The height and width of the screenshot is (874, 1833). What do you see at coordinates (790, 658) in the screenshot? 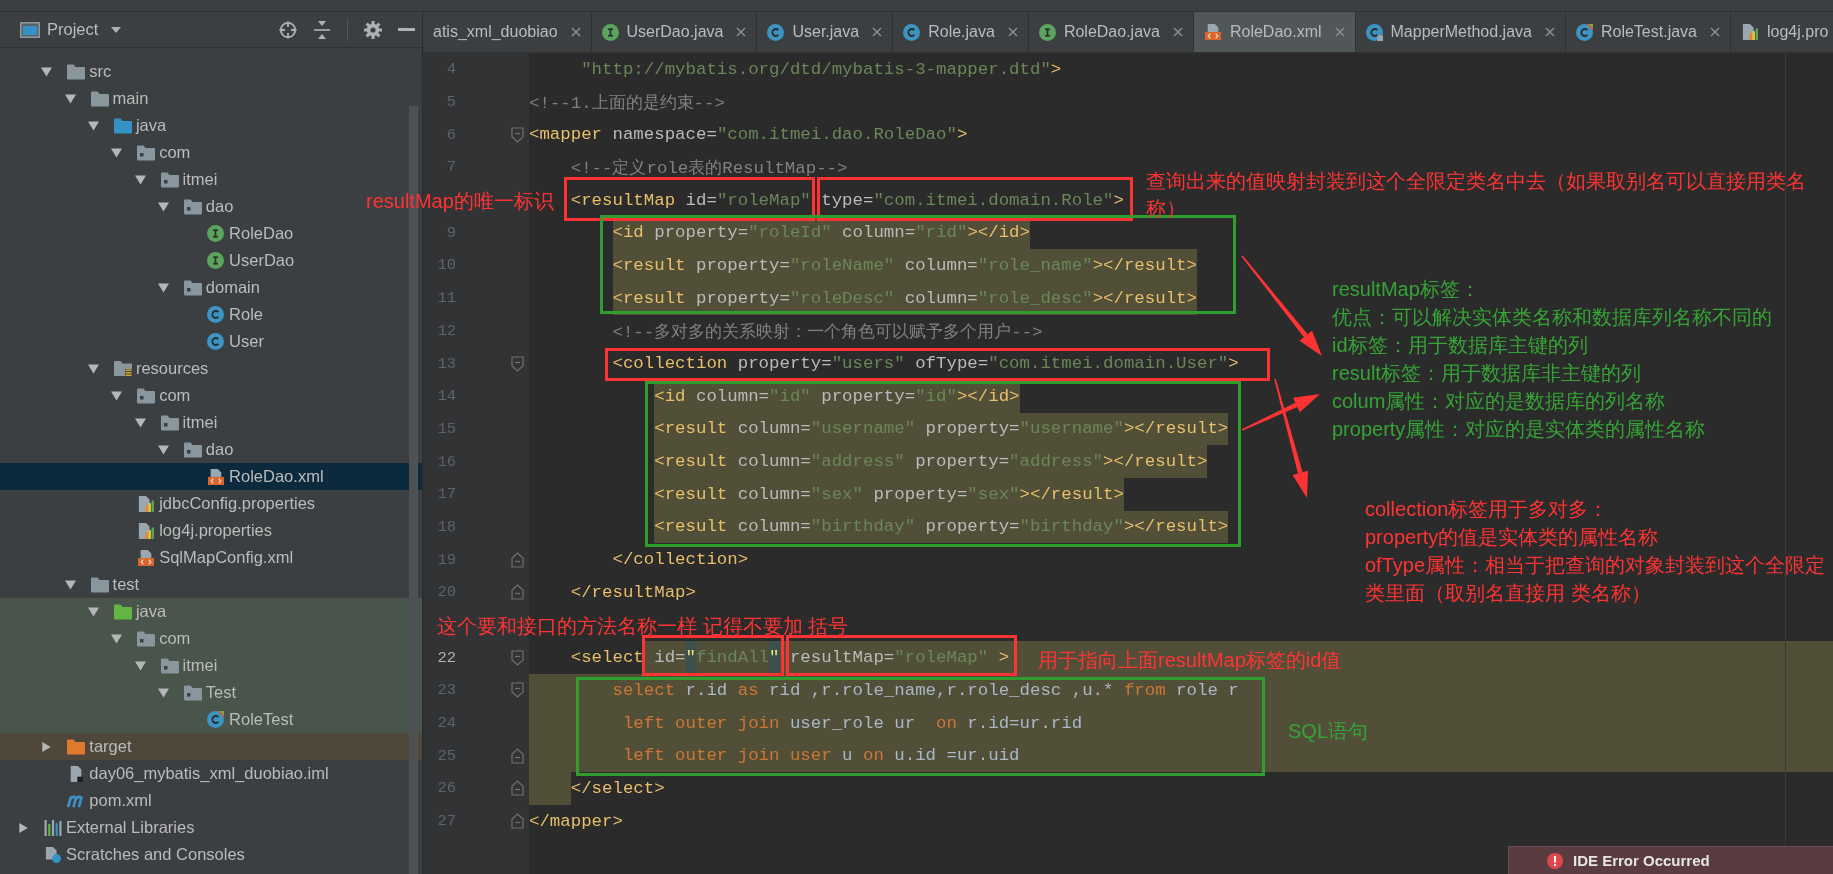
I see `code-line: <select id="findAll" resultMap="roleMap" >` at bounding box center [790, 658].